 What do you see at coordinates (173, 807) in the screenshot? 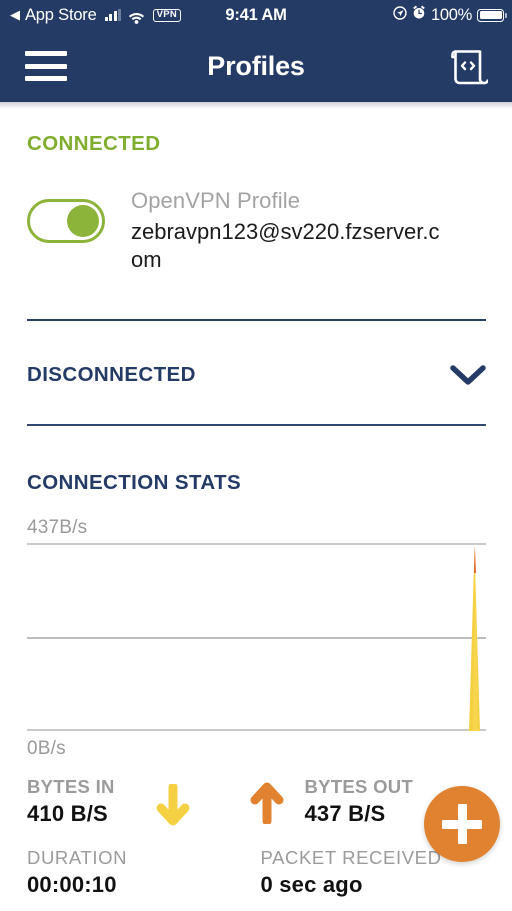
I see `arrow-down-icon` at bounding box center [173, 807].